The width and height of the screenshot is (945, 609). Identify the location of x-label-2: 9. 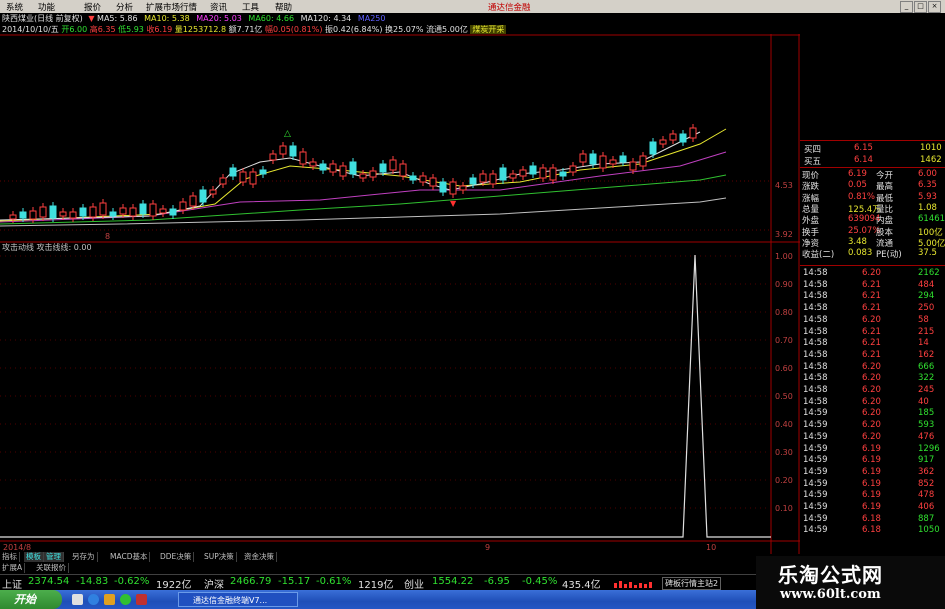
(487, 547).